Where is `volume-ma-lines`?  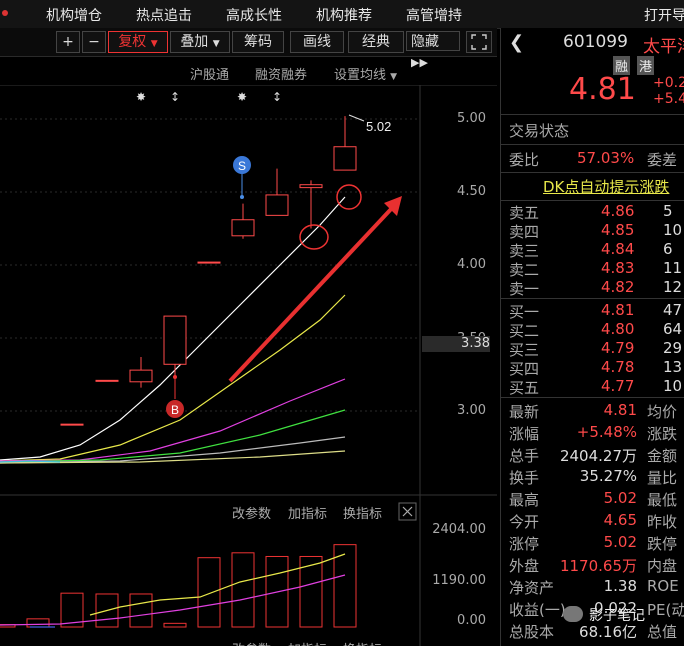
volume-ma-lines is located at coordinates (173, 590).